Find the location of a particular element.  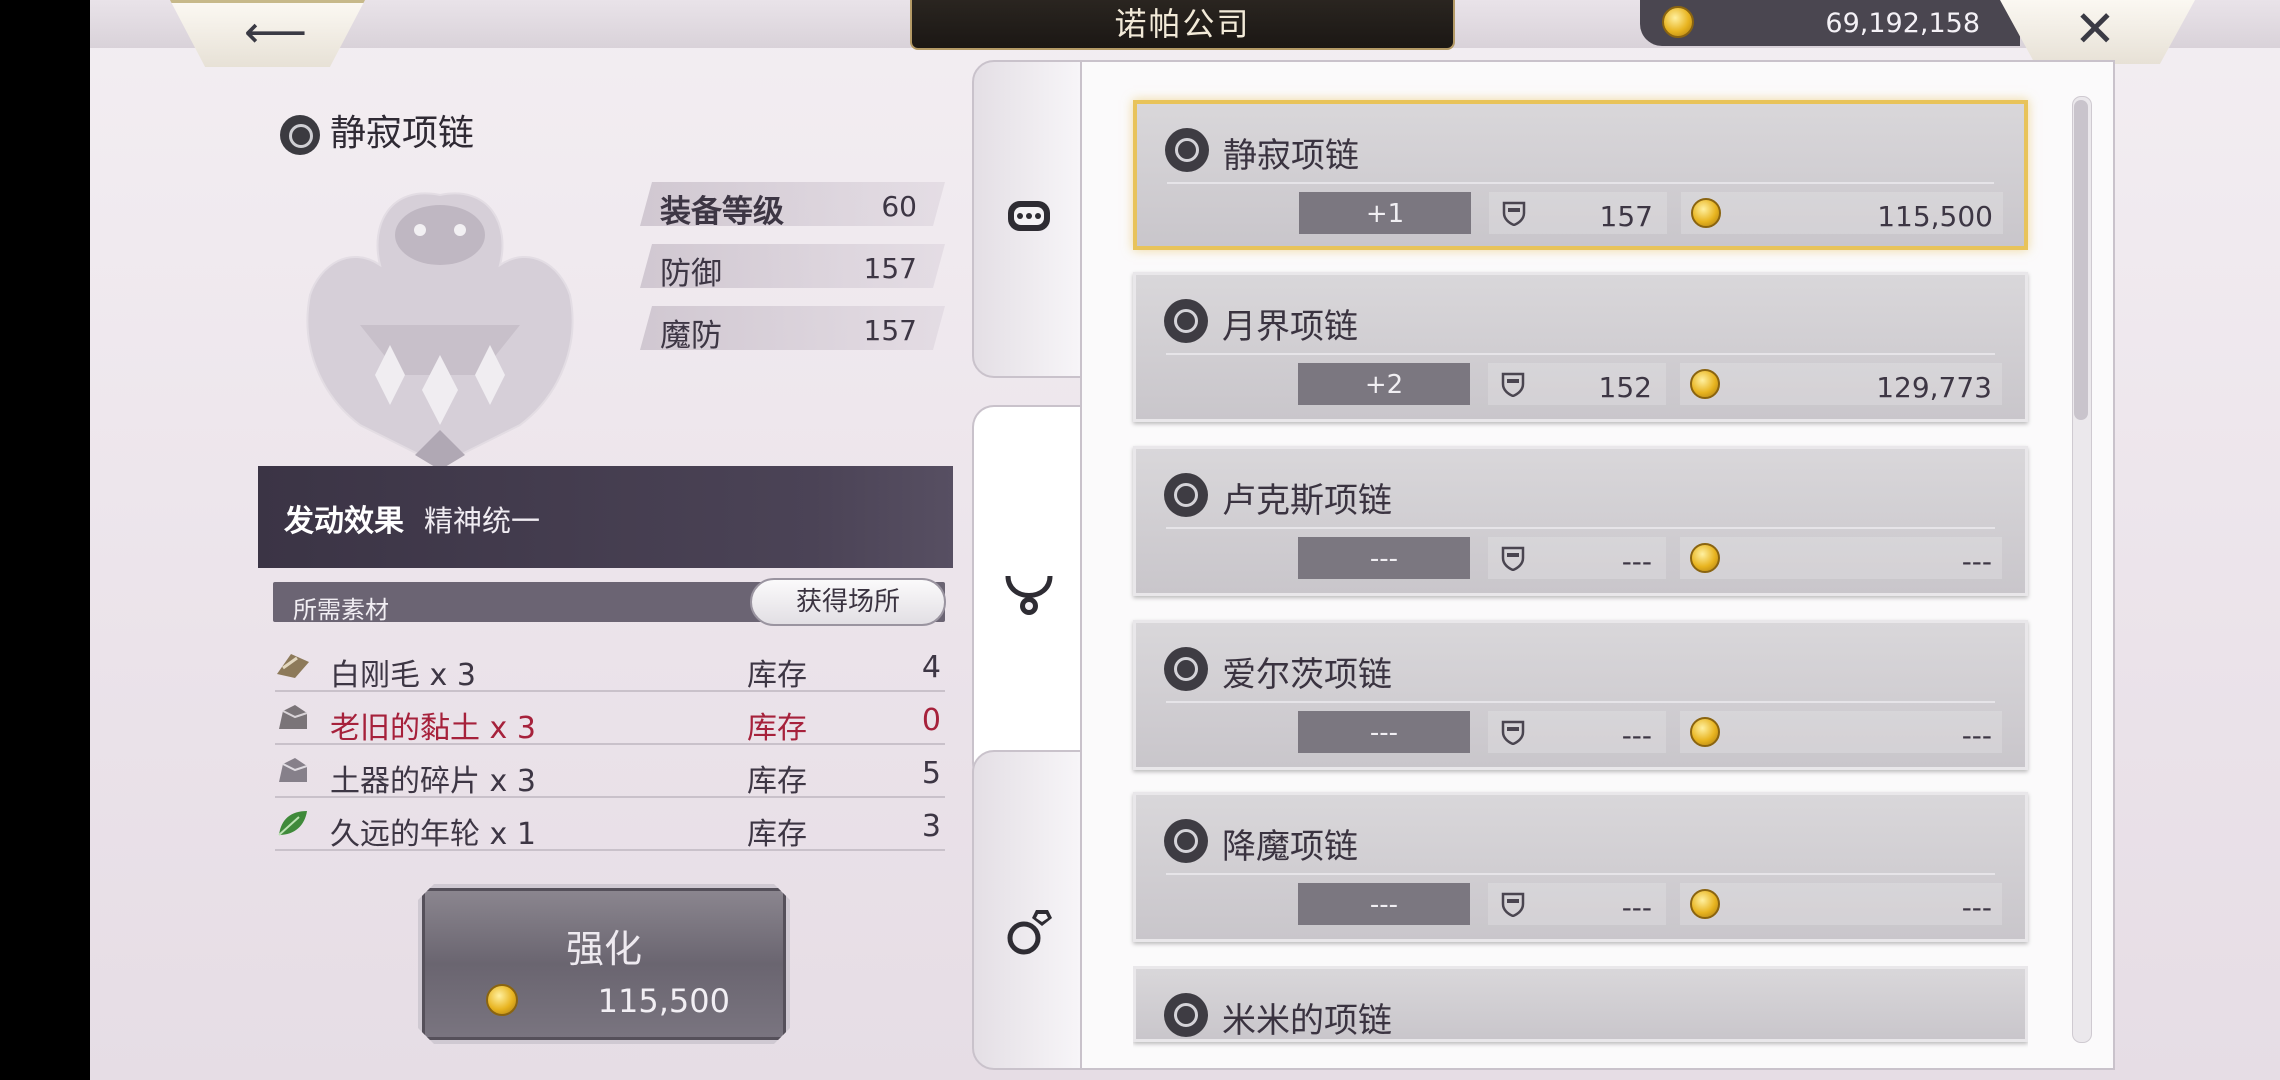

shard-icon is located at coordinates (293, 770).